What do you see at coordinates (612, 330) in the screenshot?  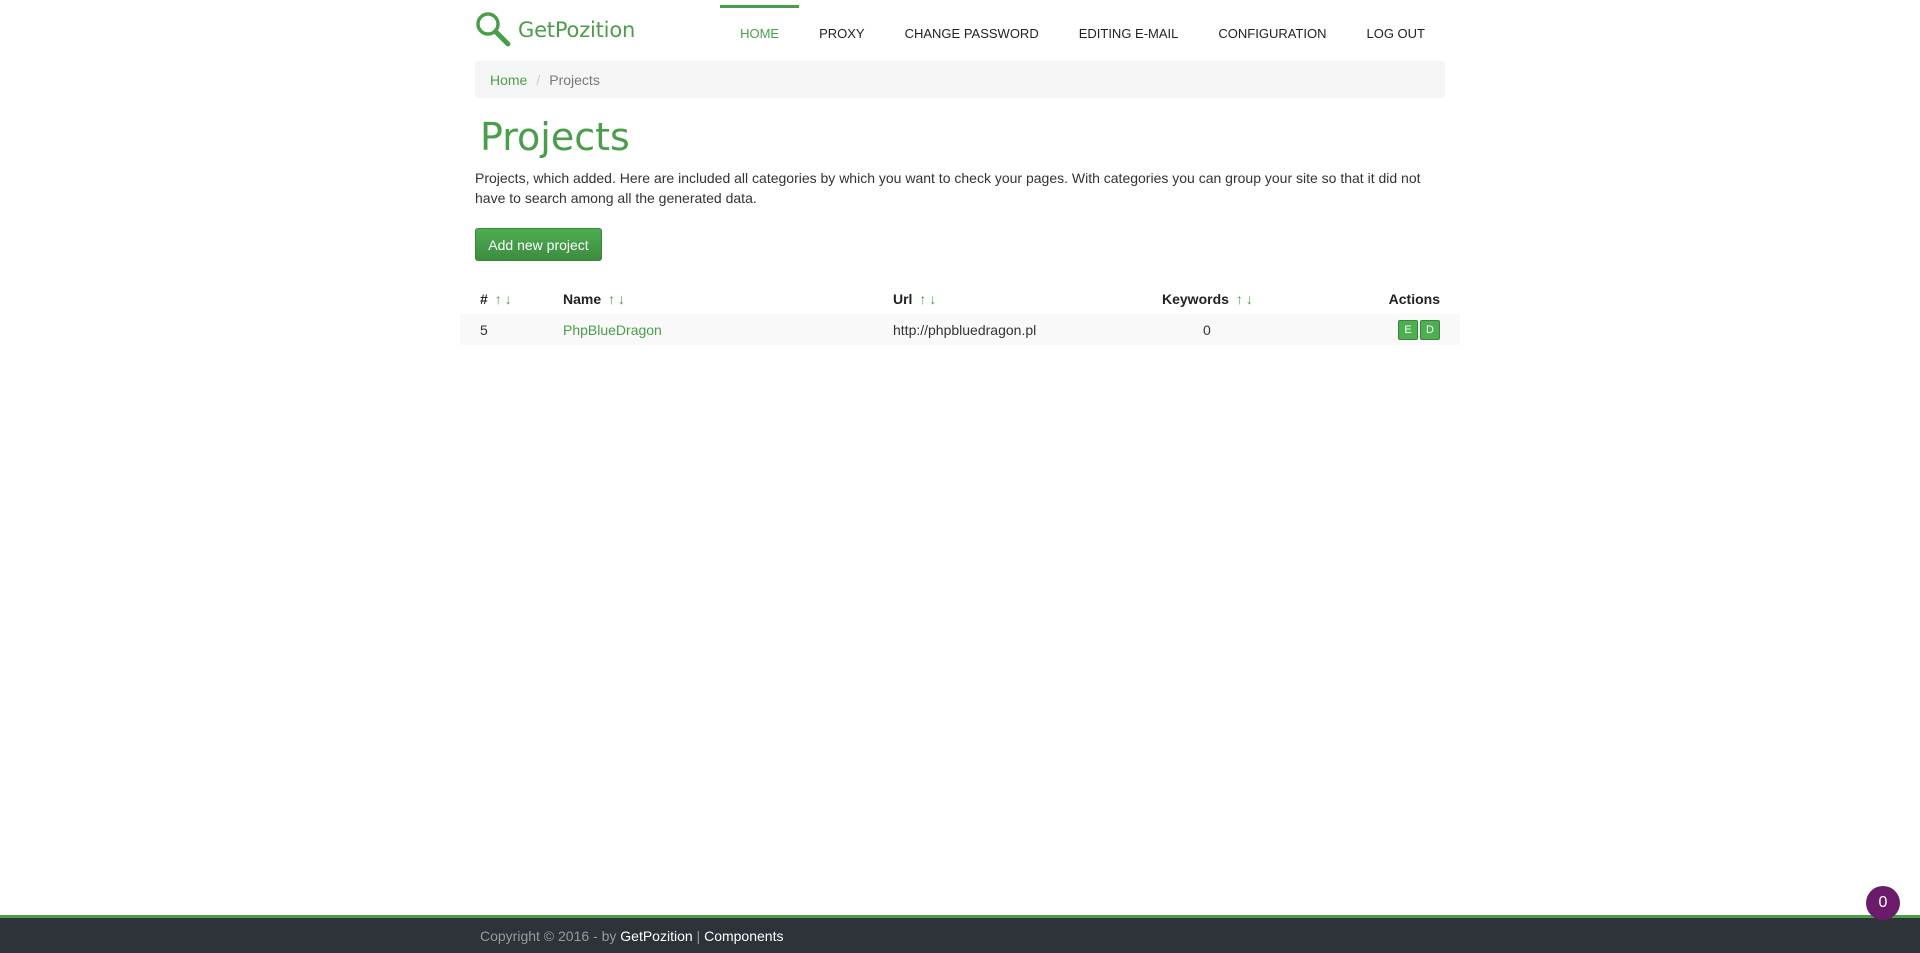 I see `row-name-link: PhpBlueDragon` at bounding box center [612, 330].